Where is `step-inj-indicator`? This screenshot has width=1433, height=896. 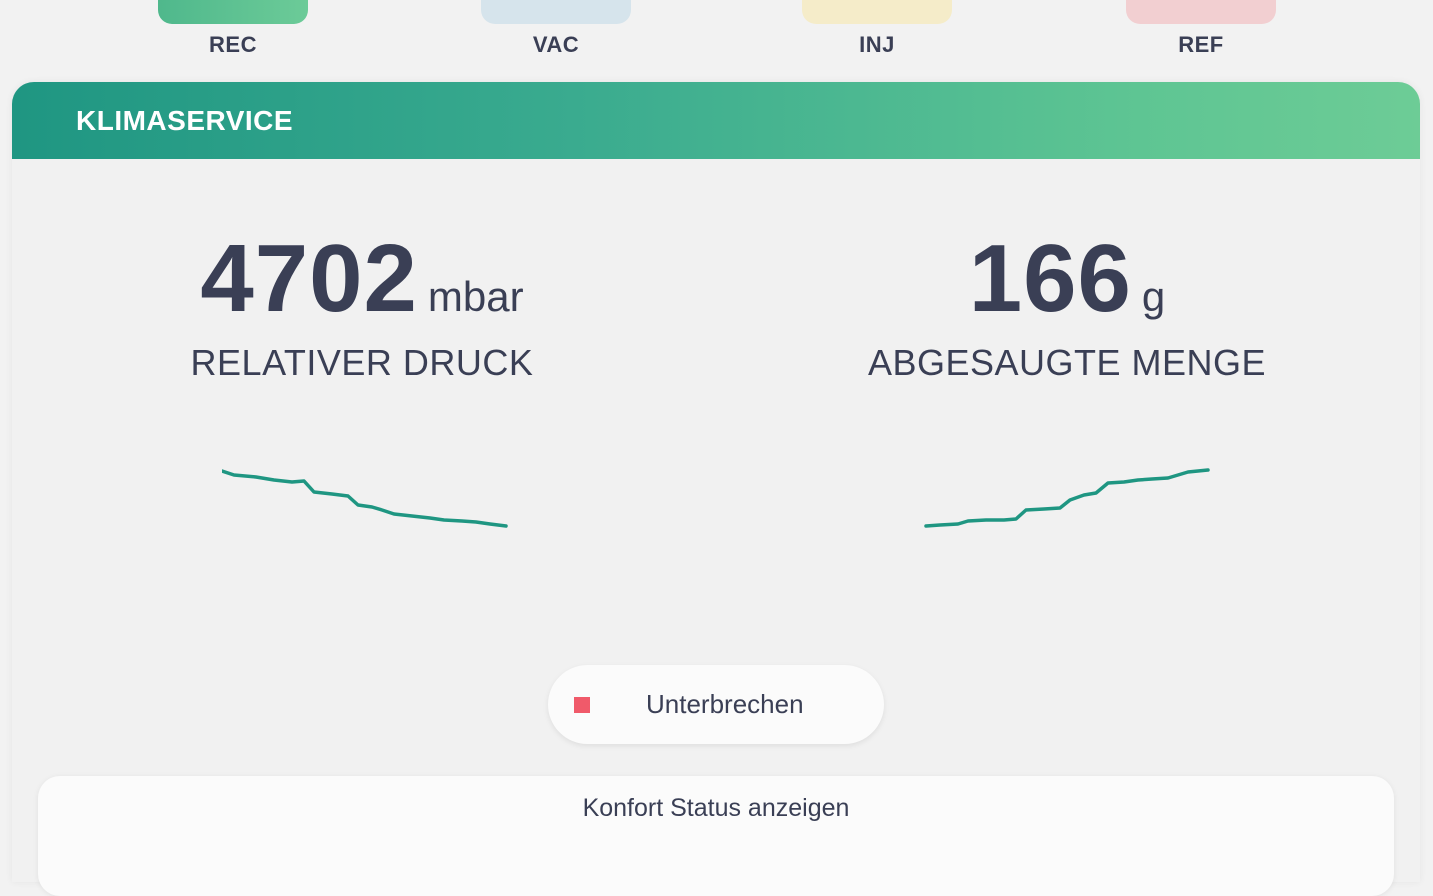 step-inj-indicator is located at coordinates (877, 12).